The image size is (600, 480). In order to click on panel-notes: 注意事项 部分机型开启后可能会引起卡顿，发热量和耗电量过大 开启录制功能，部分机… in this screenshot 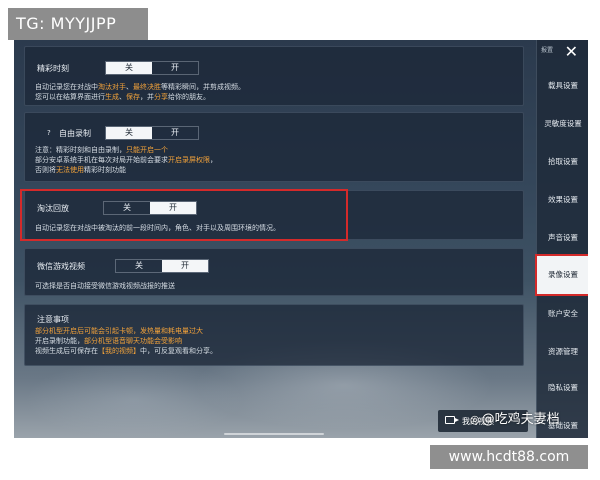, I will do `click(274, 335)`.